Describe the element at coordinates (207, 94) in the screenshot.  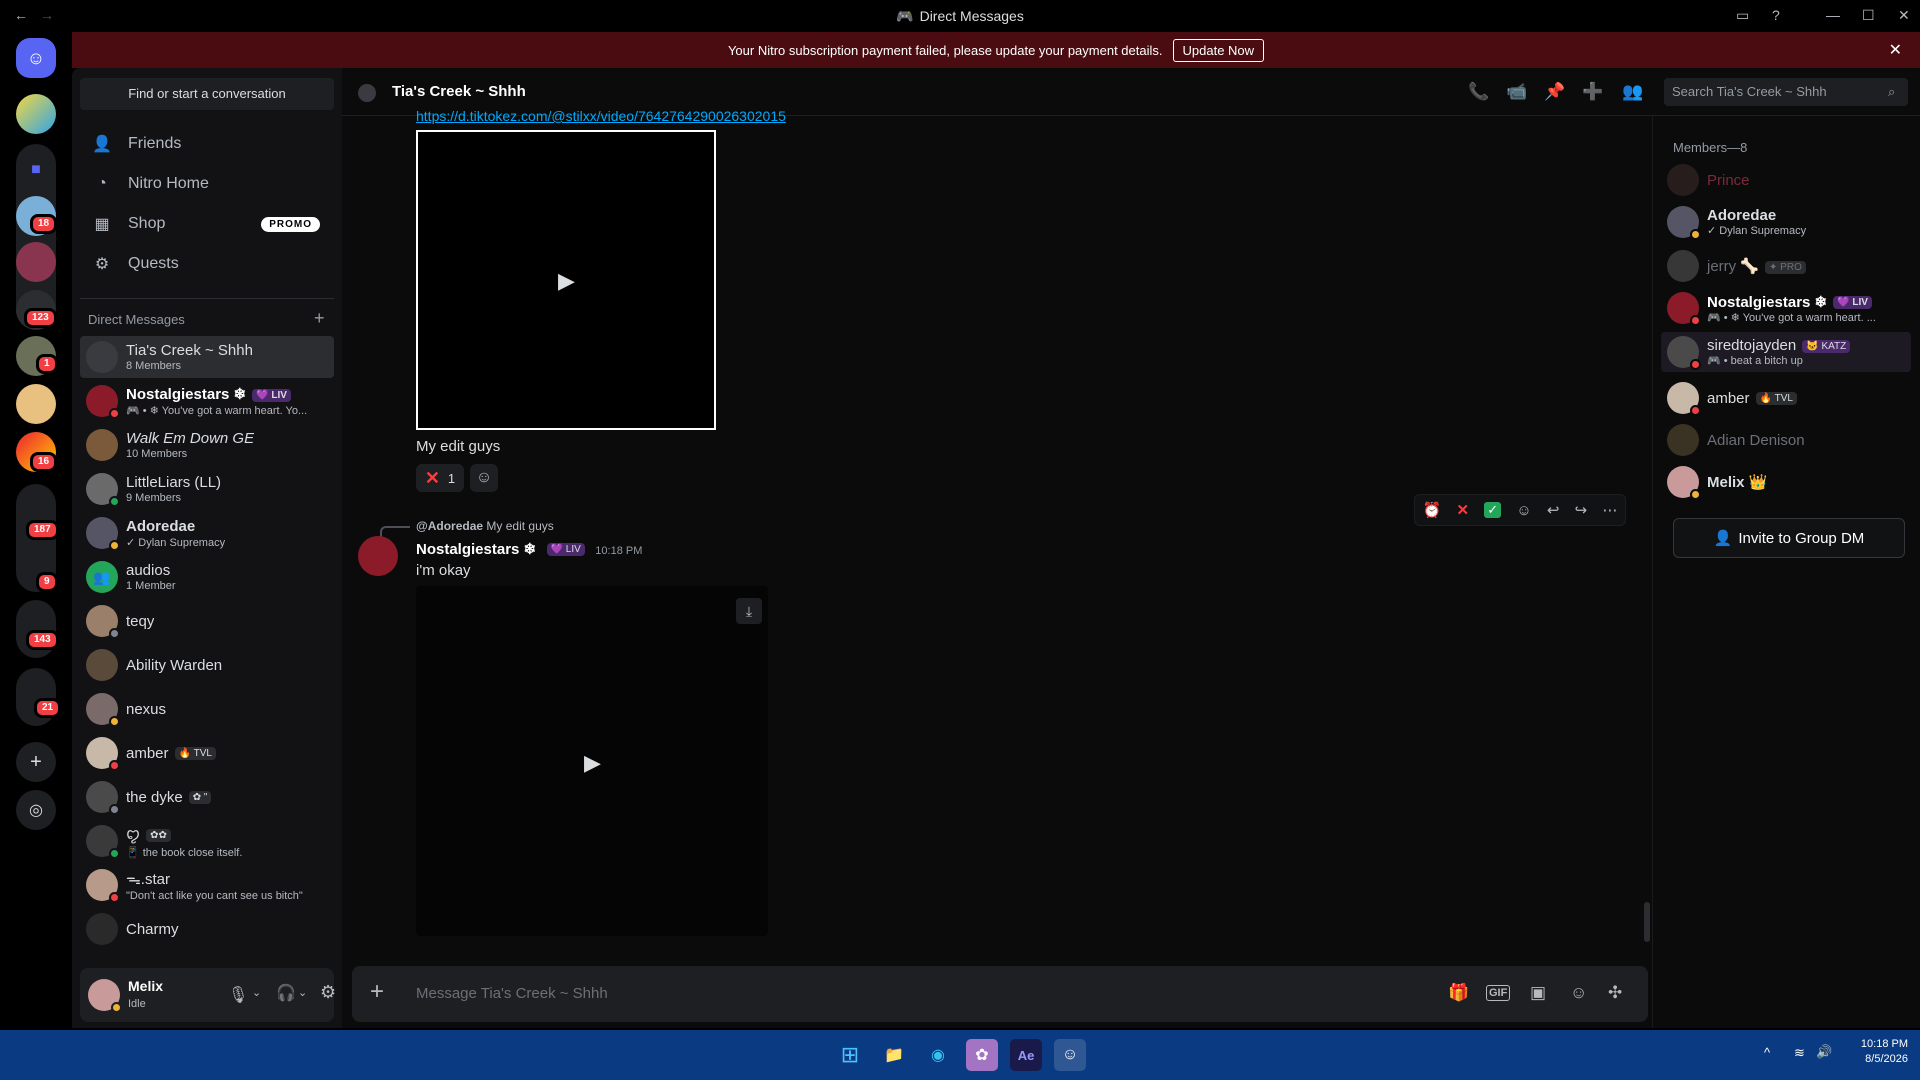
I see `find-conversation-button: Find or start a conversation` at that location.